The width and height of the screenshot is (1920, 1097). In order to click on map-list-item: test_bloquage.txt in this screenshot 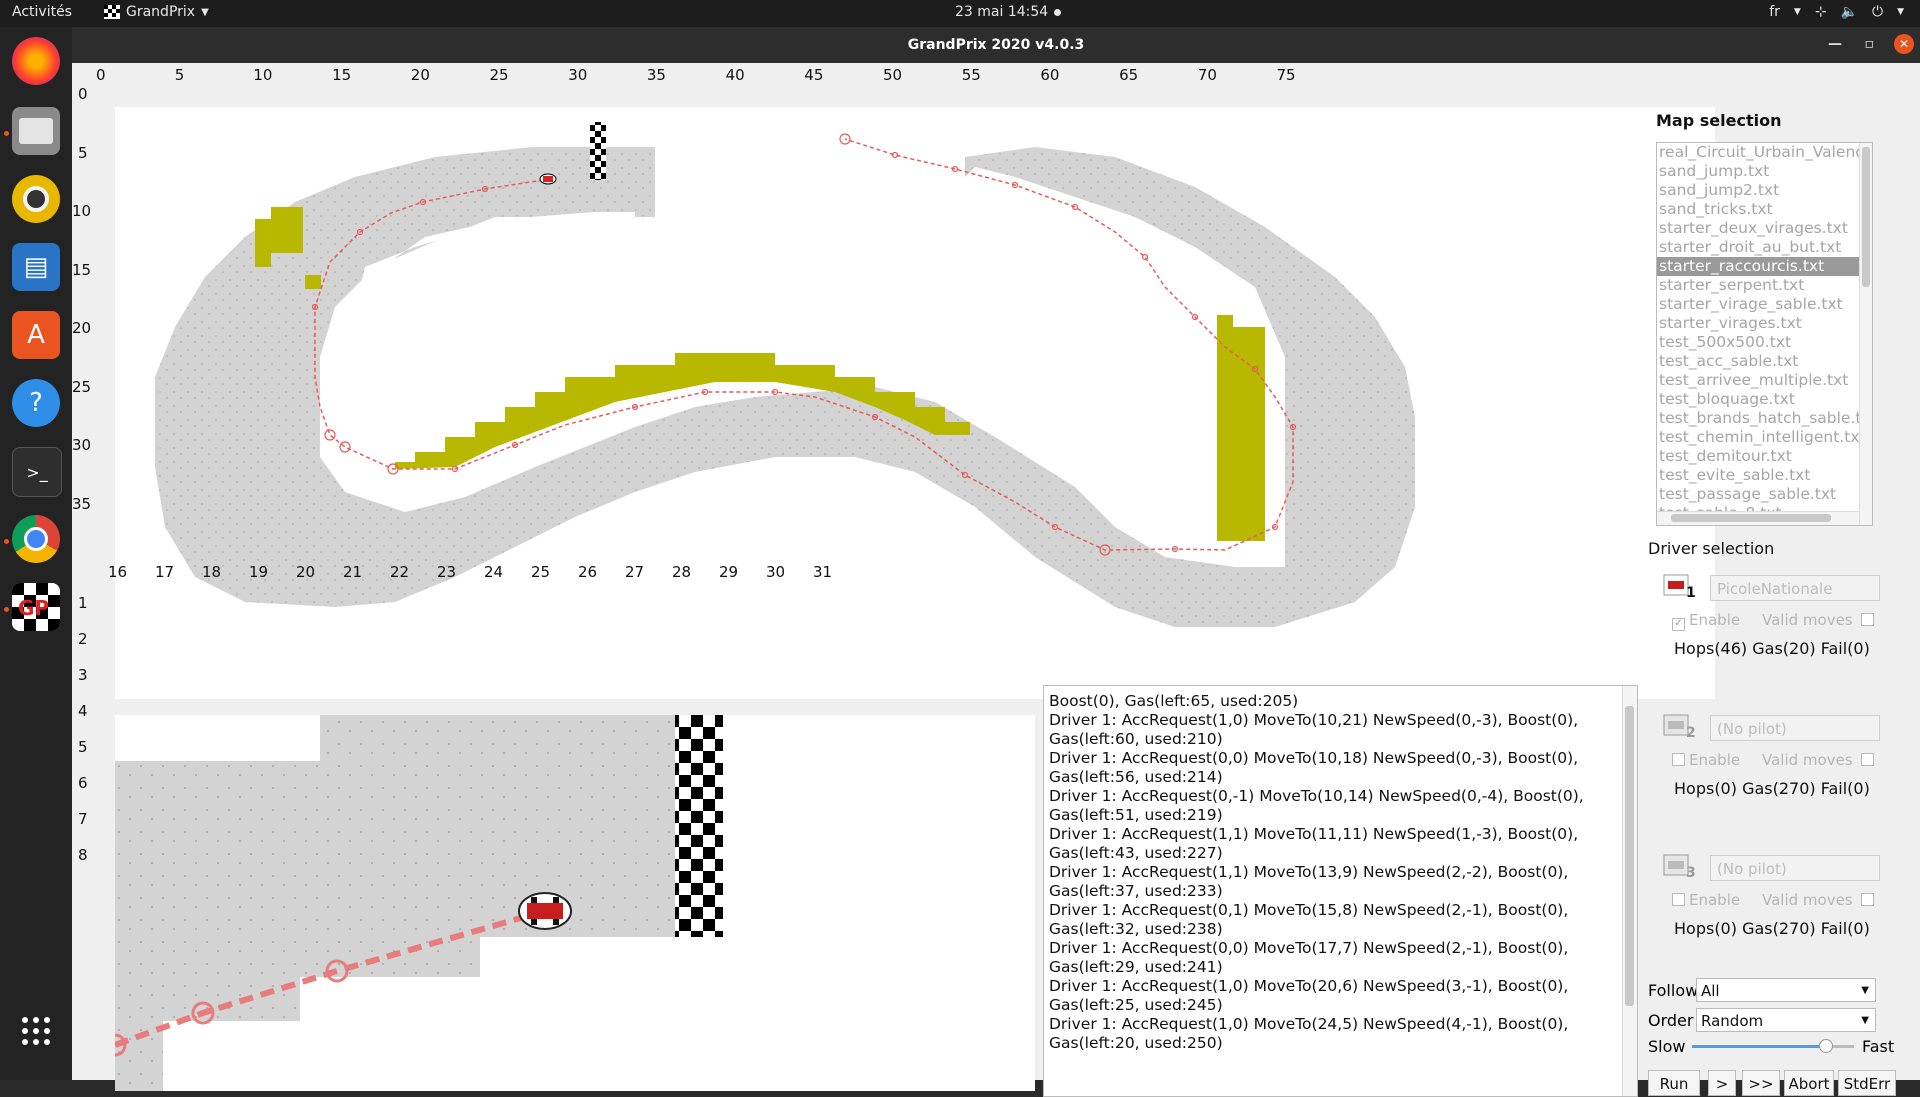, I will do `click(1764, 399)`.